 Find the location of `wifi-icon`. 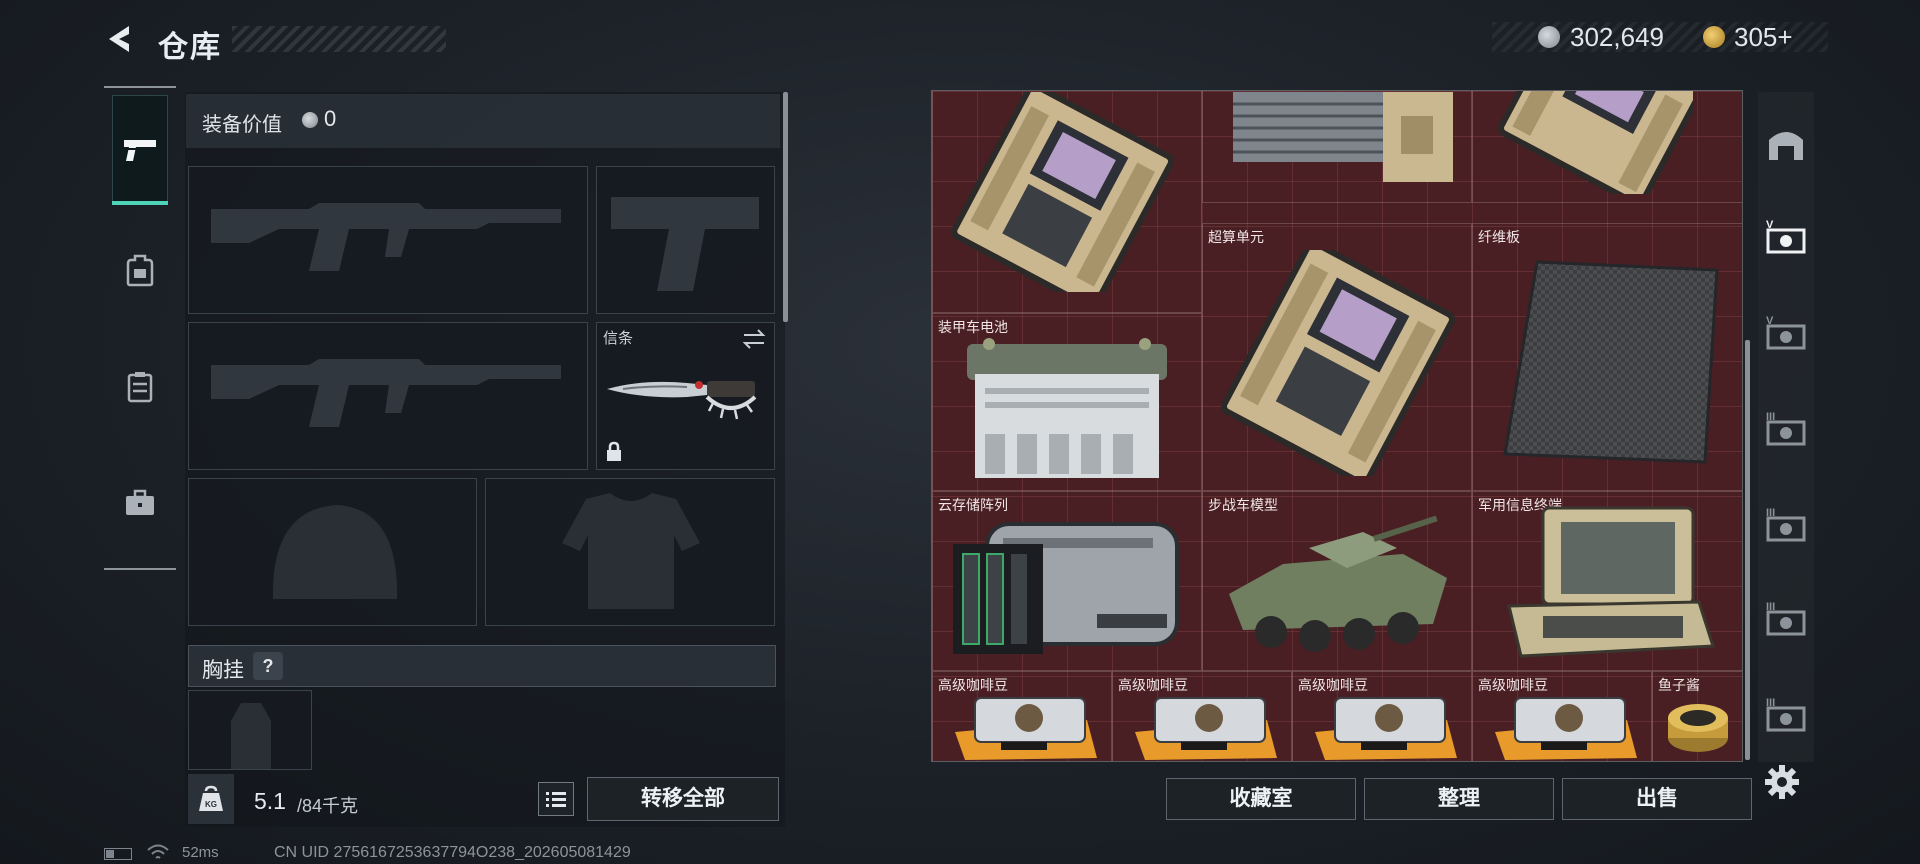

wifi-icon is located at coordinates (158, 851).